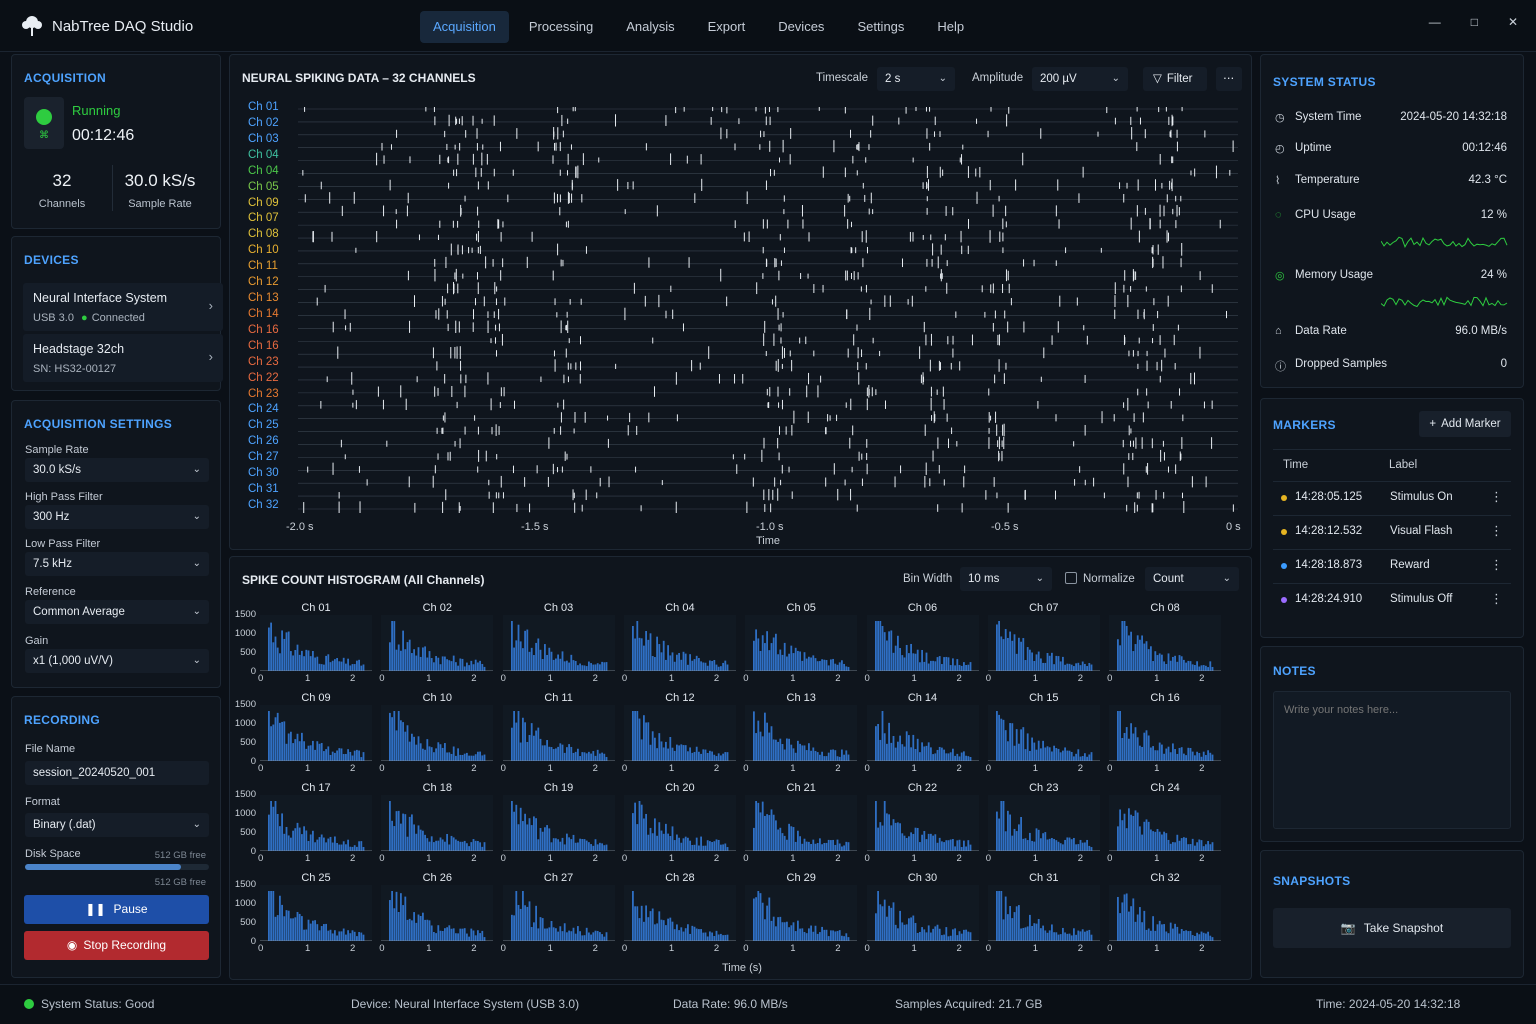  What do you see at coordinates (51, 517) in the screenshot?
I see `setting-value: 300 Hz` at bounding box center [51, 517].